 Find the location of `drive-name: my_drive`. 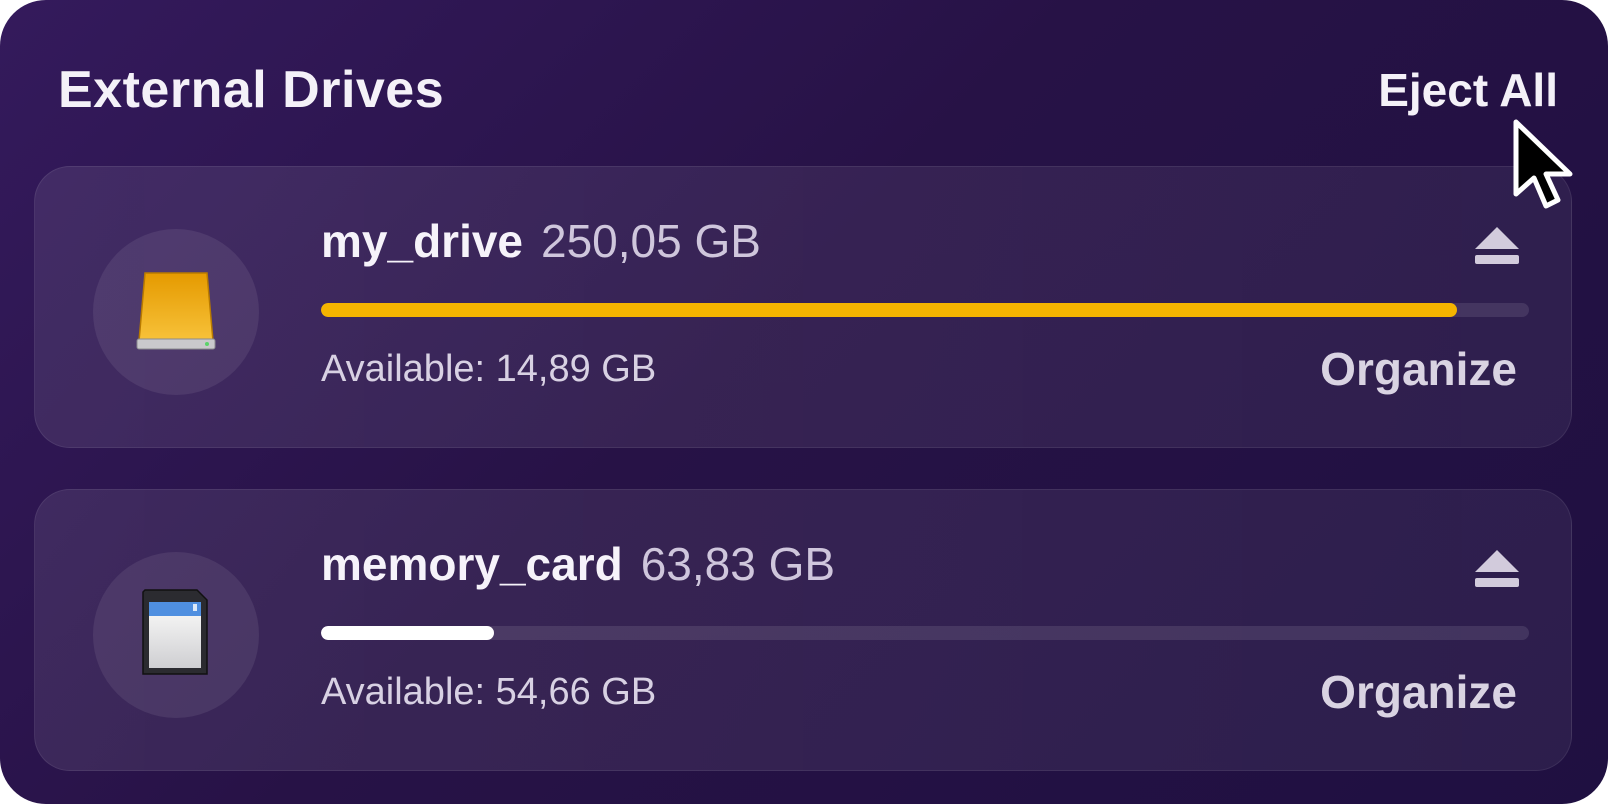

drive-name: my_drive is located at coordinates (422, 241).